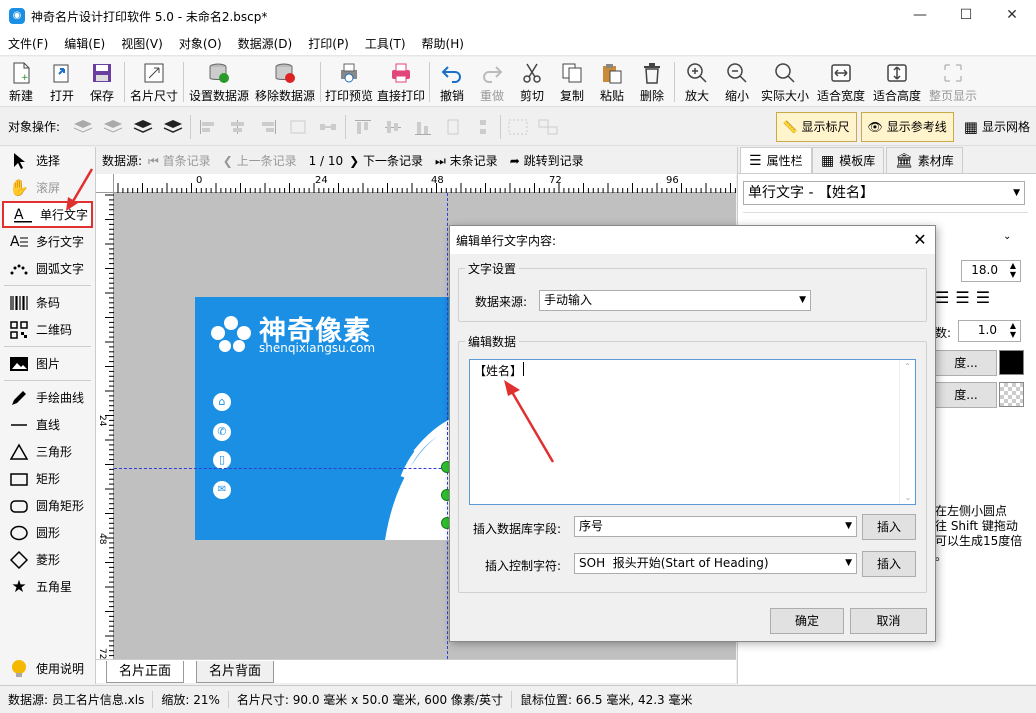 Image resolution: width=1036 pixels, height=713 pixels. I want to click on guide-line-vertical, so click(447, 426).